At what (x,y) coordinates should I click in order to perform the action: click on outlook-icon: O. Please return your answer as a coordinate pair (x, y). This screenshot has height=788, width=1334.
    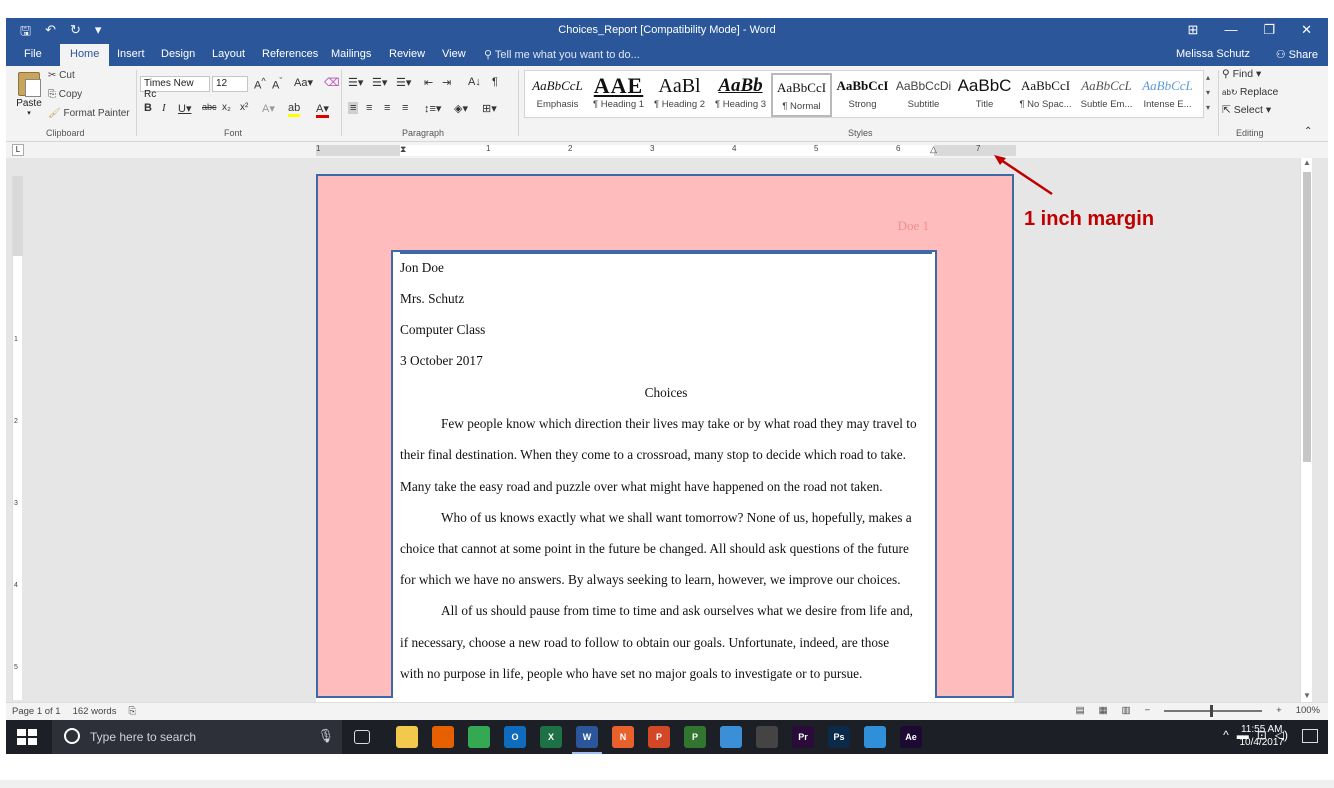
    Looking at the image, I should click on (515, 737).